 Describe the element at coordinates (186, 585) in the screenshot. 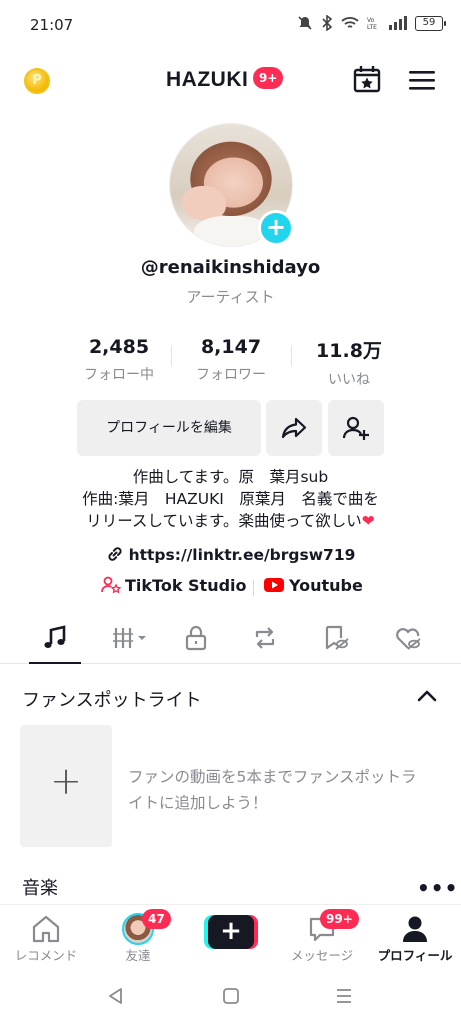

I see `studio-label: TikTok Studio` at that location.